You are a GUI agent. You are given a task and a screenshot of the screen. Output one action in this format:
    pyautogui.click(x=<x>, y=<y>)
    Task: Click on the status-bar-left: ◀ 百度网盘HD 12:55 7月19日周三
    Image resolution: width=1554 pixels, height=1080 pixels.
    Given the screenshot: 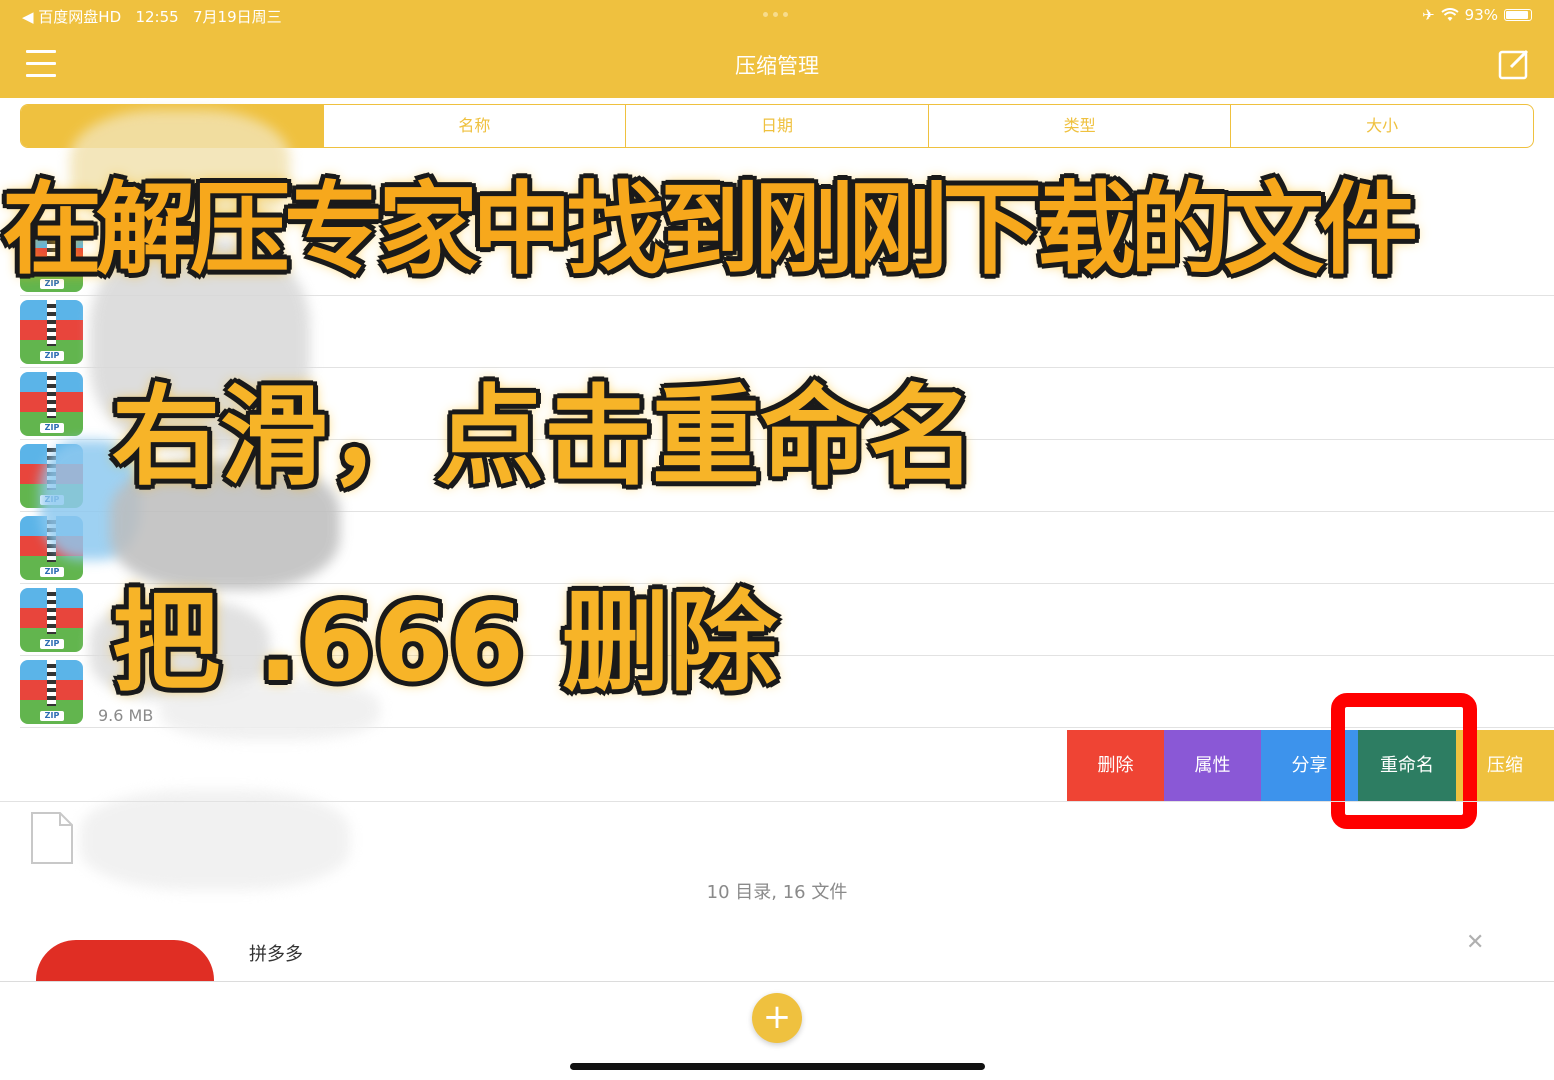 What is the action you would take?
    pyautogui.click(x=152, y=16)
    